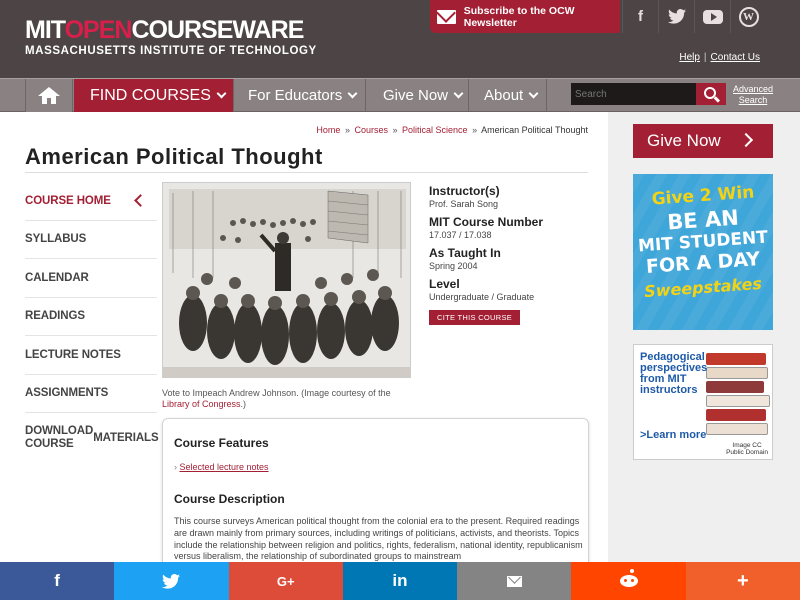  What do you see at coordinates (747, 449) in the screenshot?
I see `image-credit: Image CC Public Domain` at bounding box center [747, 449].